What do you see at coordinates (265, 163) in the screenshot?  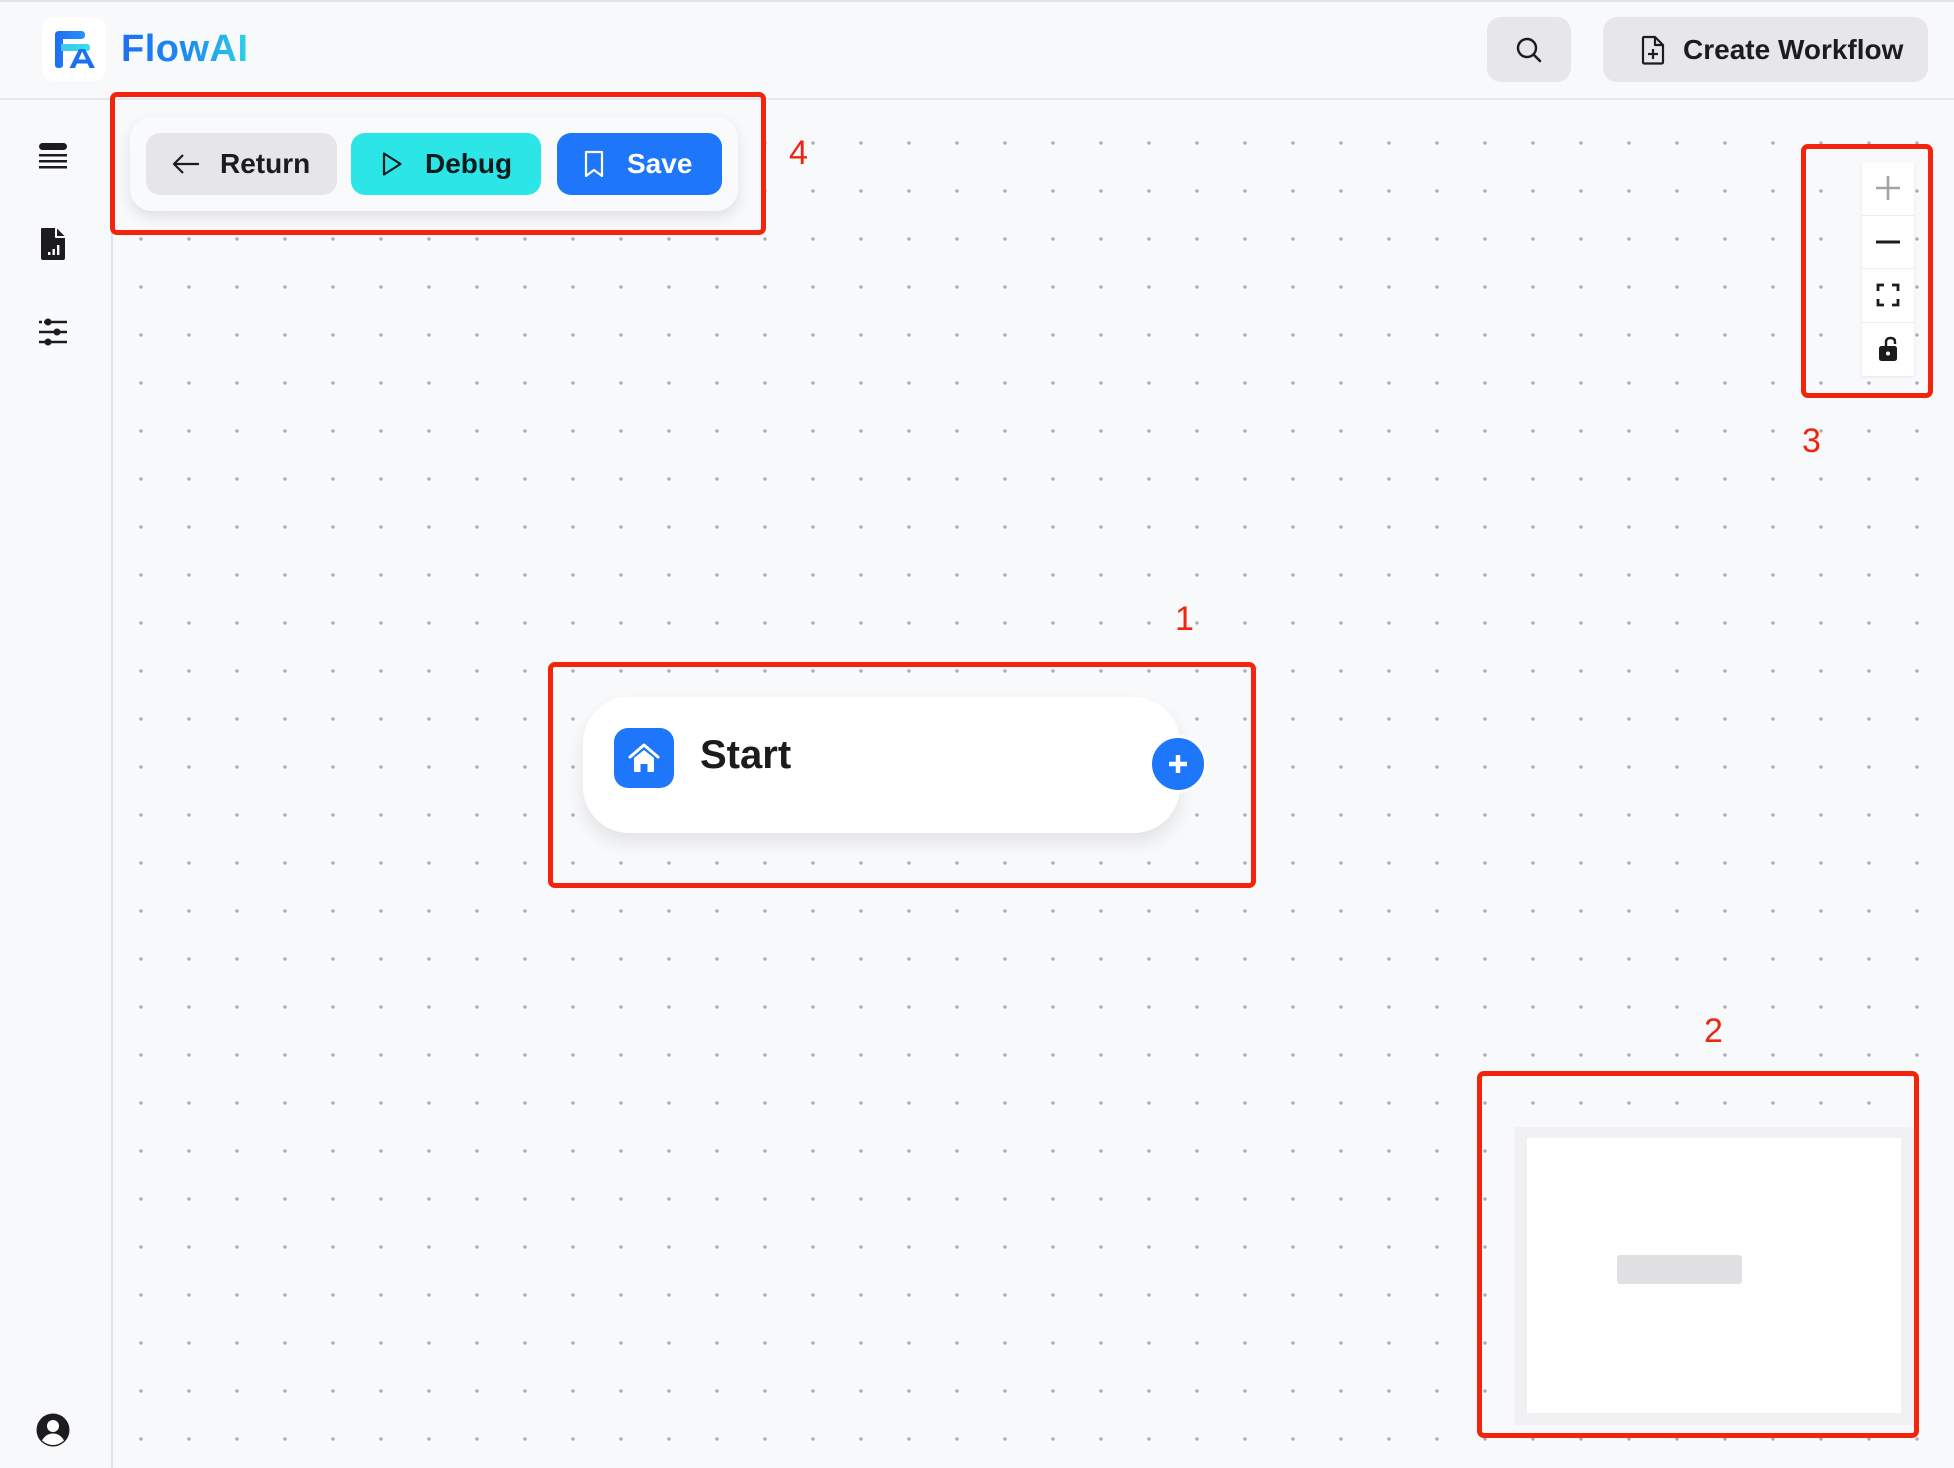 I see `return-label: Return` at bounding box center [265, 163].